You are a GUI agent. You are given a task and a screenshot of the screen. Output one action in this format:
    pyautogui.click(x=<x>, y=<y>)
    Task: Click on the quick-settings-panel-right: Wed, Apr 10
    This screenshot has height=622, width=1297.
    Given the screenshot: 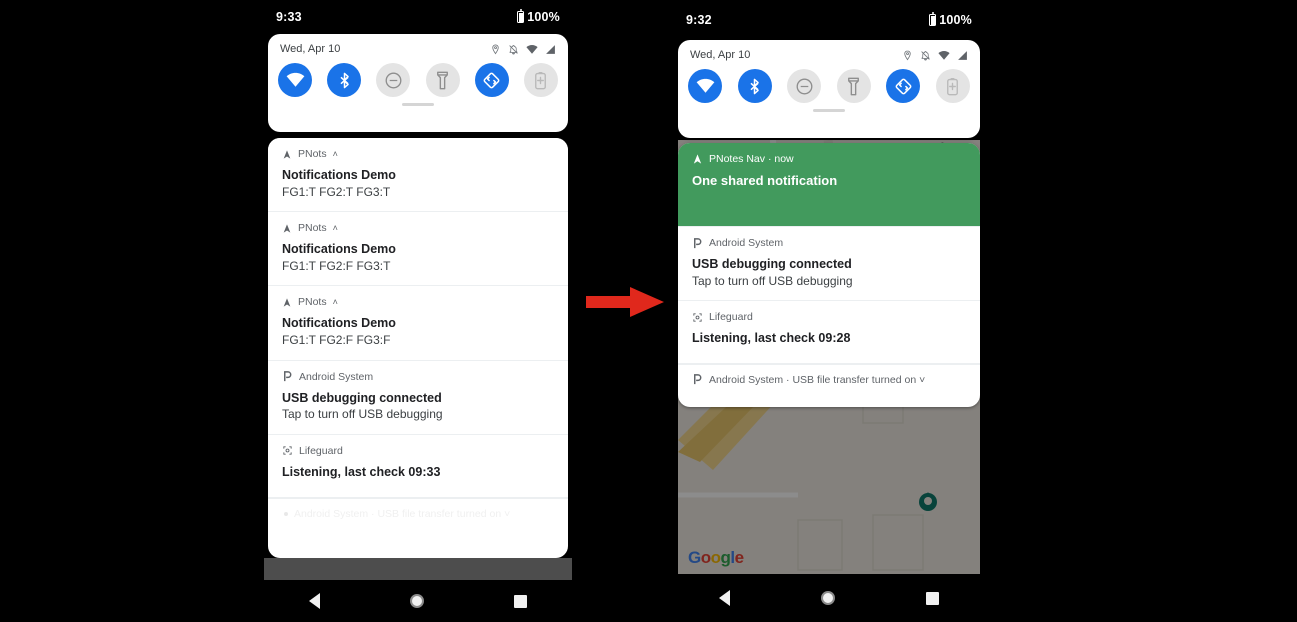 What is the action you would take?
    pyautogui.click(x=829, y=89)
    